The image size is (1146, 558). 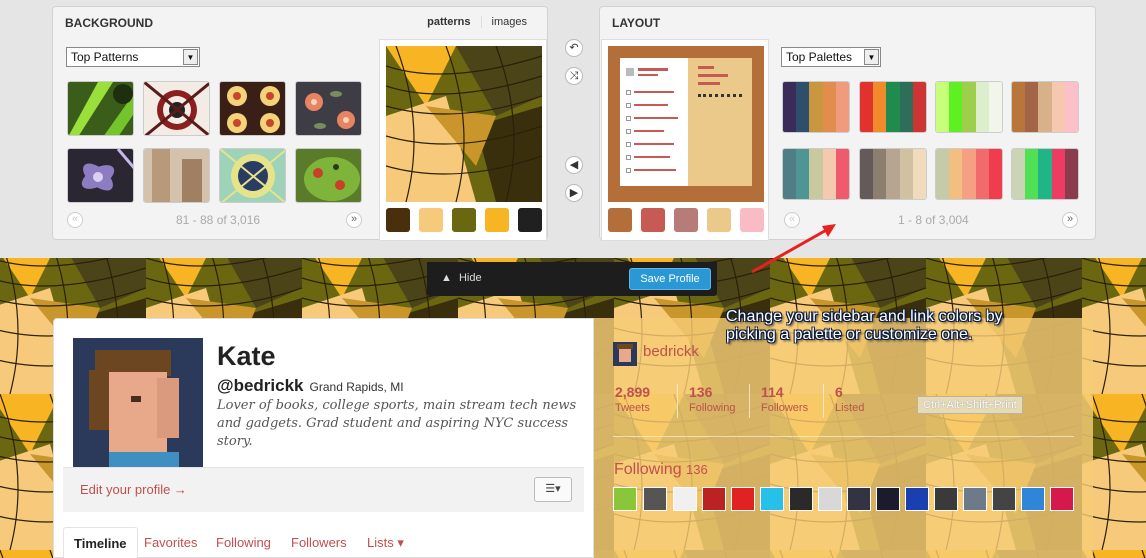 I want to click on tab-timeline: Timeline, so click(x=100, y=542).